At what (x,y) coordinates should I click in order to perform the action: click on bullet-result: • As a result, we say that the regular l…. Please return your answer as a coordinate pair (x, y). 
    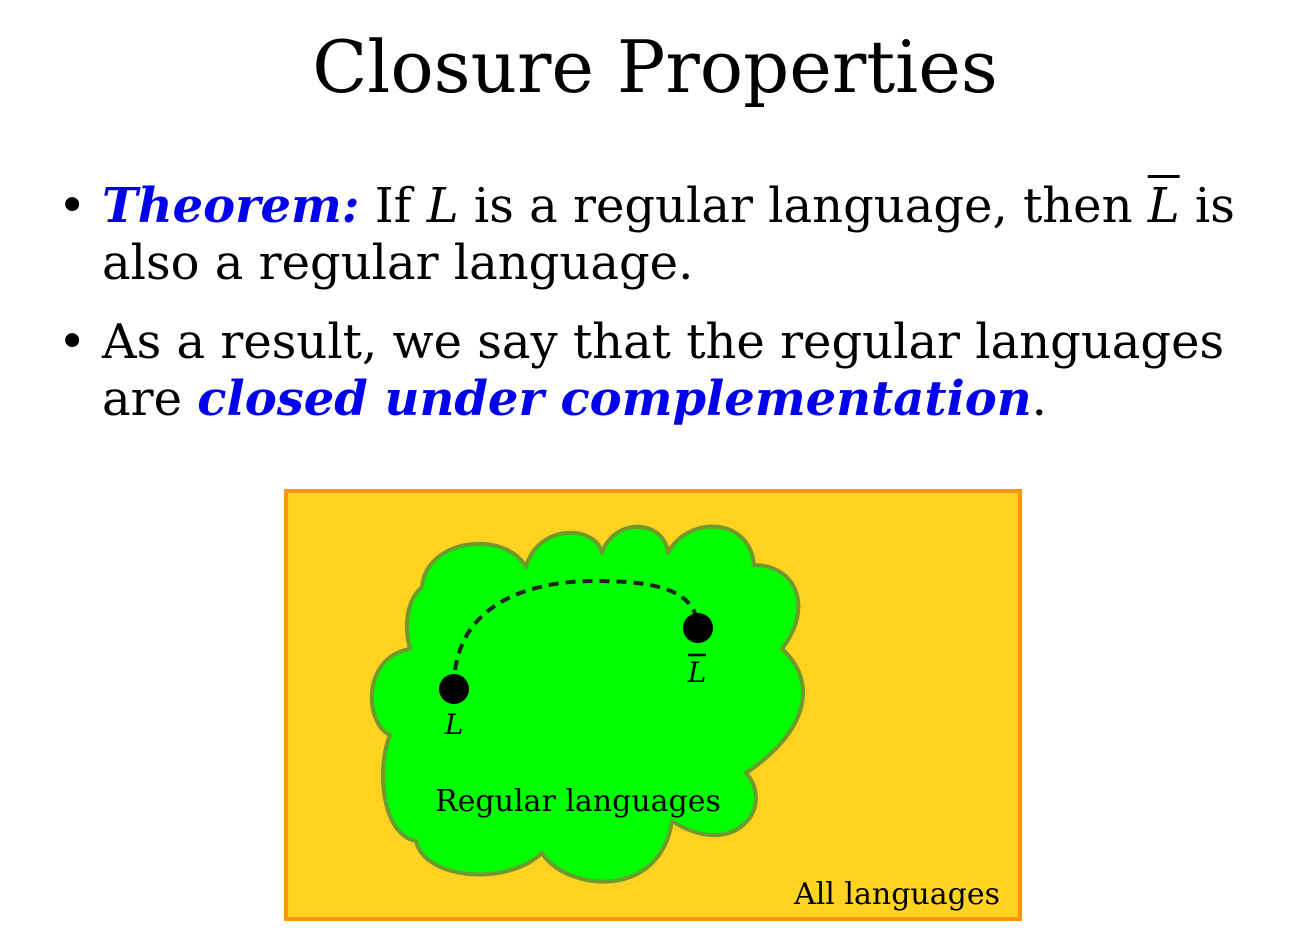
    Looking at the image, I should click on (673, 371).